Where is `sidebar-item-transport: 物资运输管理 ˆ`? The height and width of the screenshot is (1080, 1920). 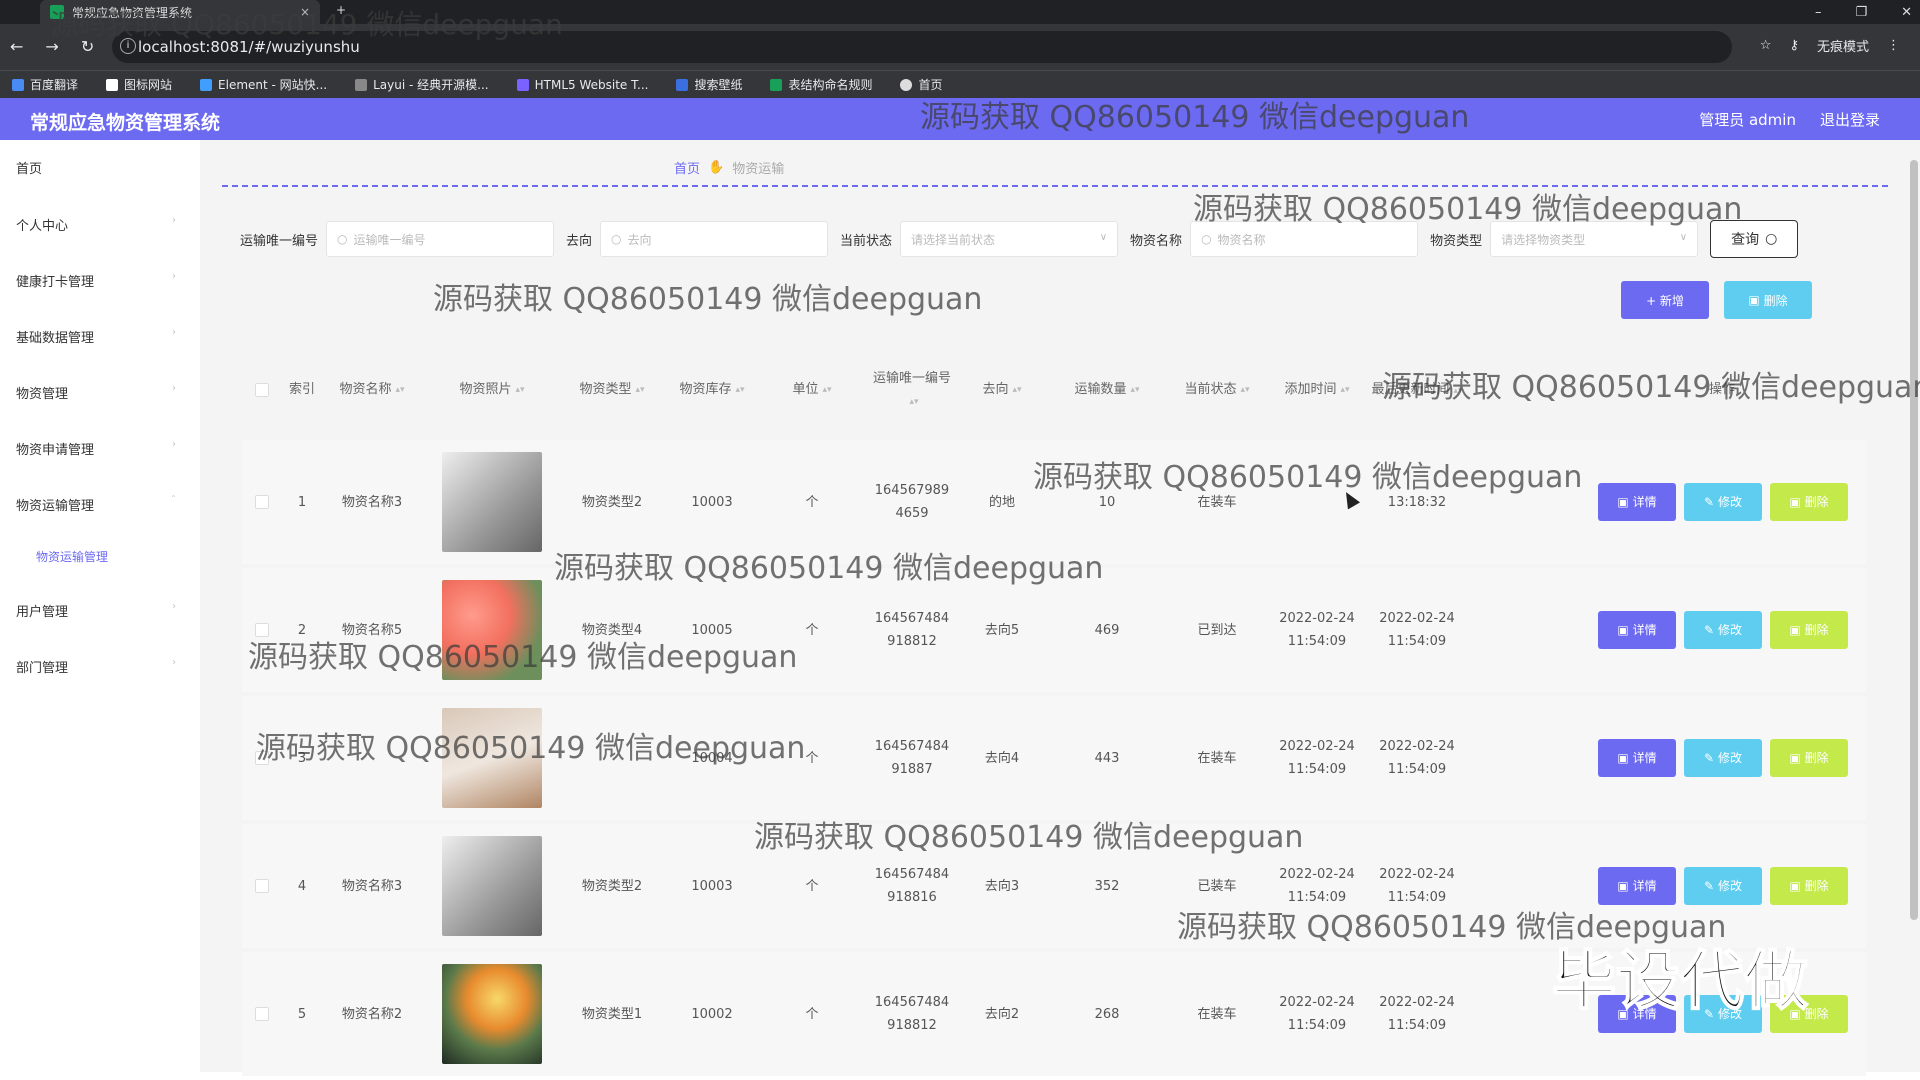 sidebar-item-transport: 物资运输管理 ˆ is located at coordinates (96, 504).